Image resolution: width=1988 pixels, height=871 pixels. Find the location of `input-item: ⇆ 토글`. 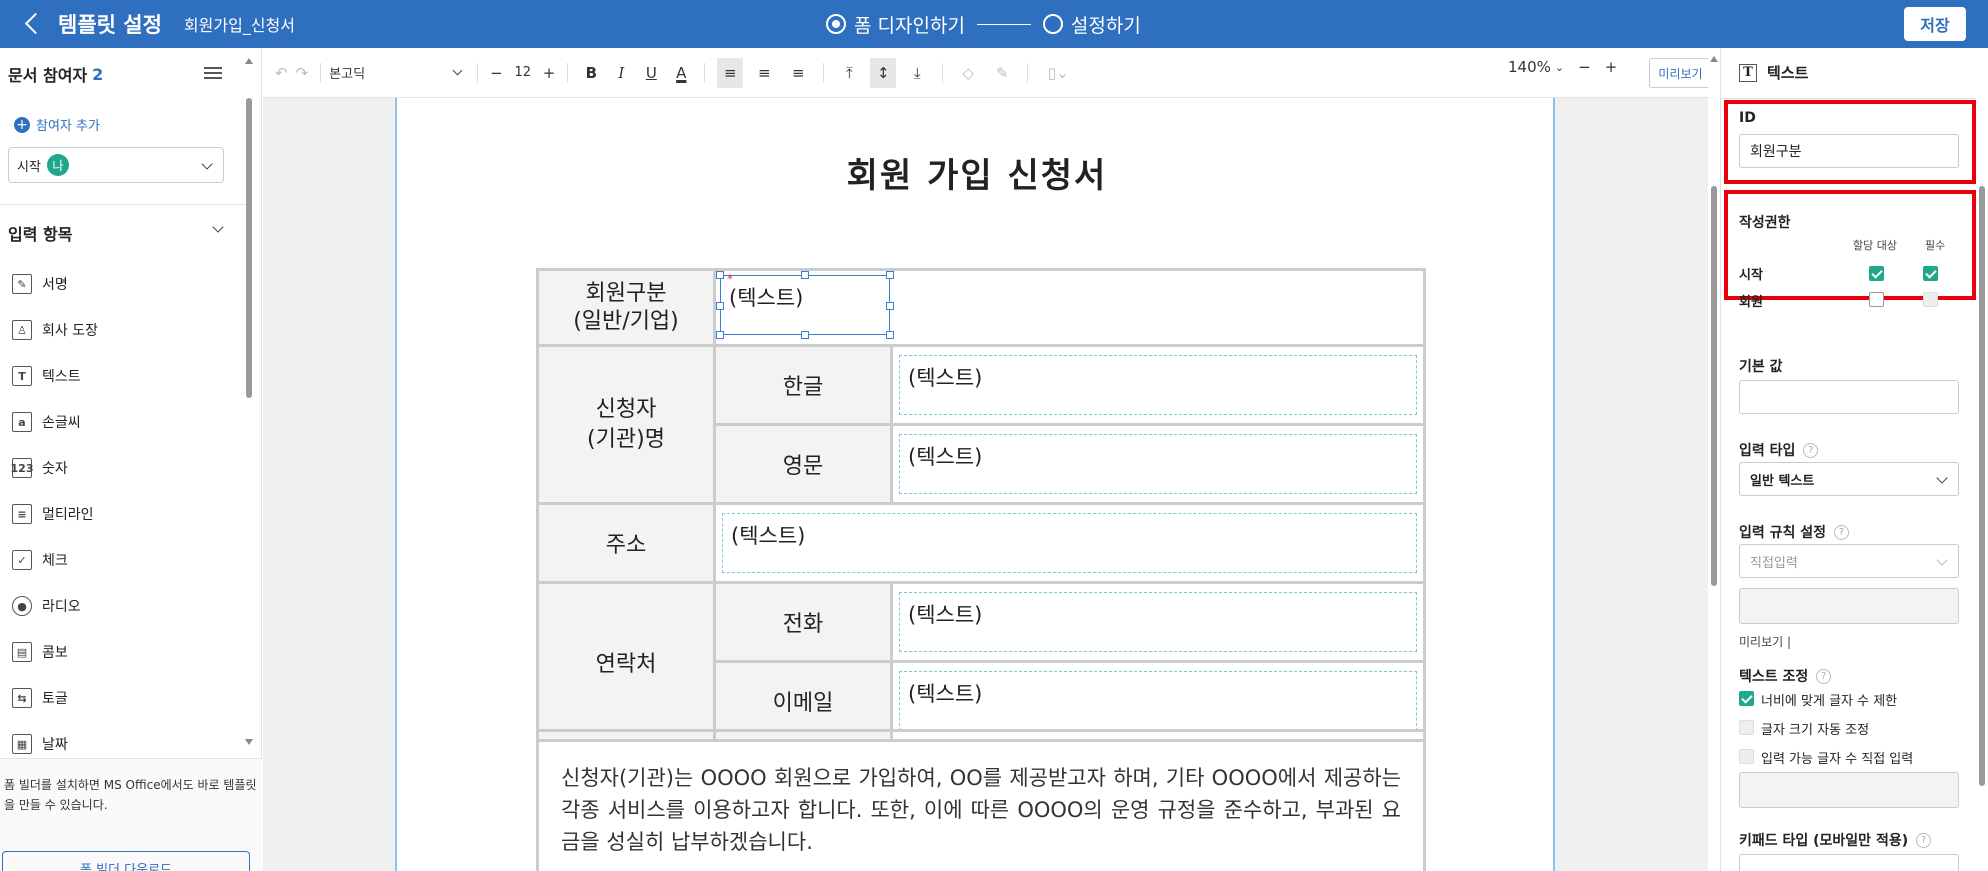

input-item: ⇆ 토글 is located at coordinates (55, 698).